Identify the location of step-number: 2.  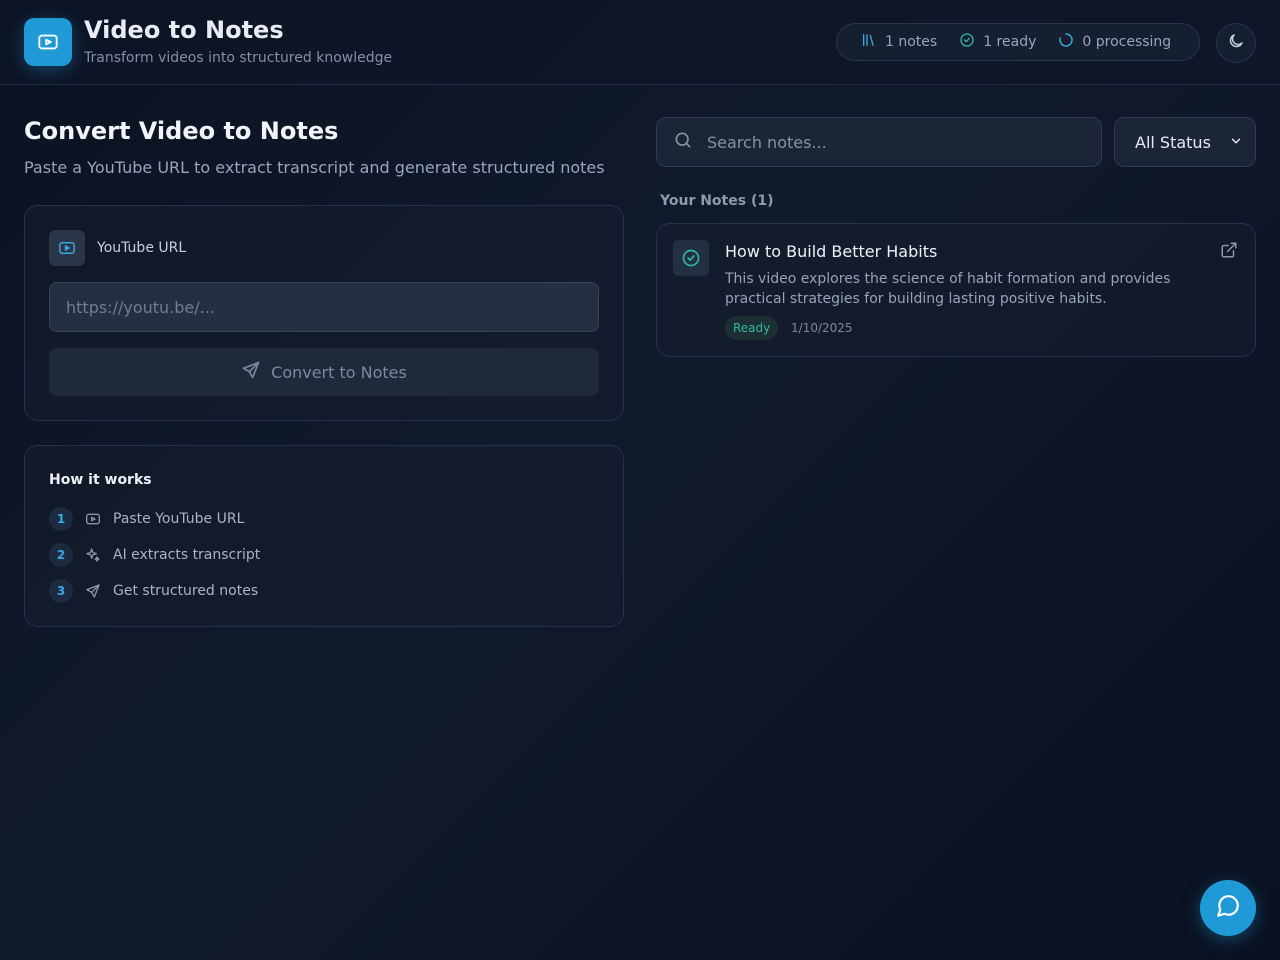
(61, 555).